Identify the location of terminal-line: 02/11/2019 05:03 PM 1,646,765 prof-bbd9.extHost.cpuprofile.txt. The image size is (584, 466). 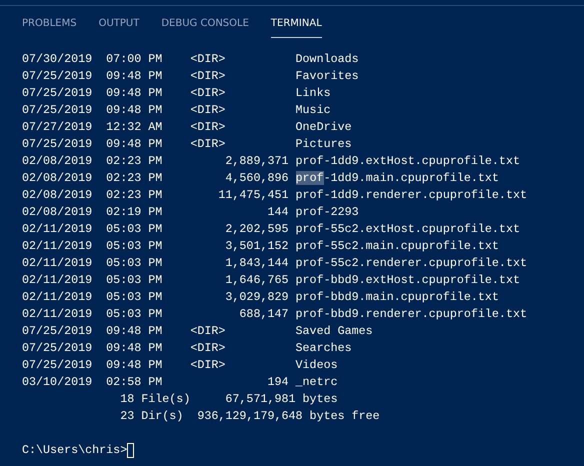
(271, 280).